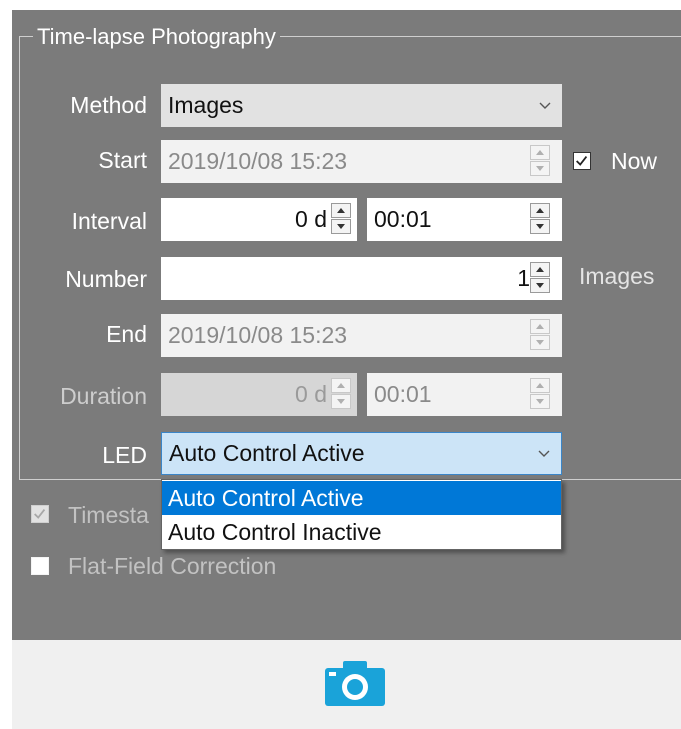 The image size is (681, 729). Describe the element at coordinates (172, 566) in the screenshot. I see `flat-field-label: Flat-Field Correction` at that location.